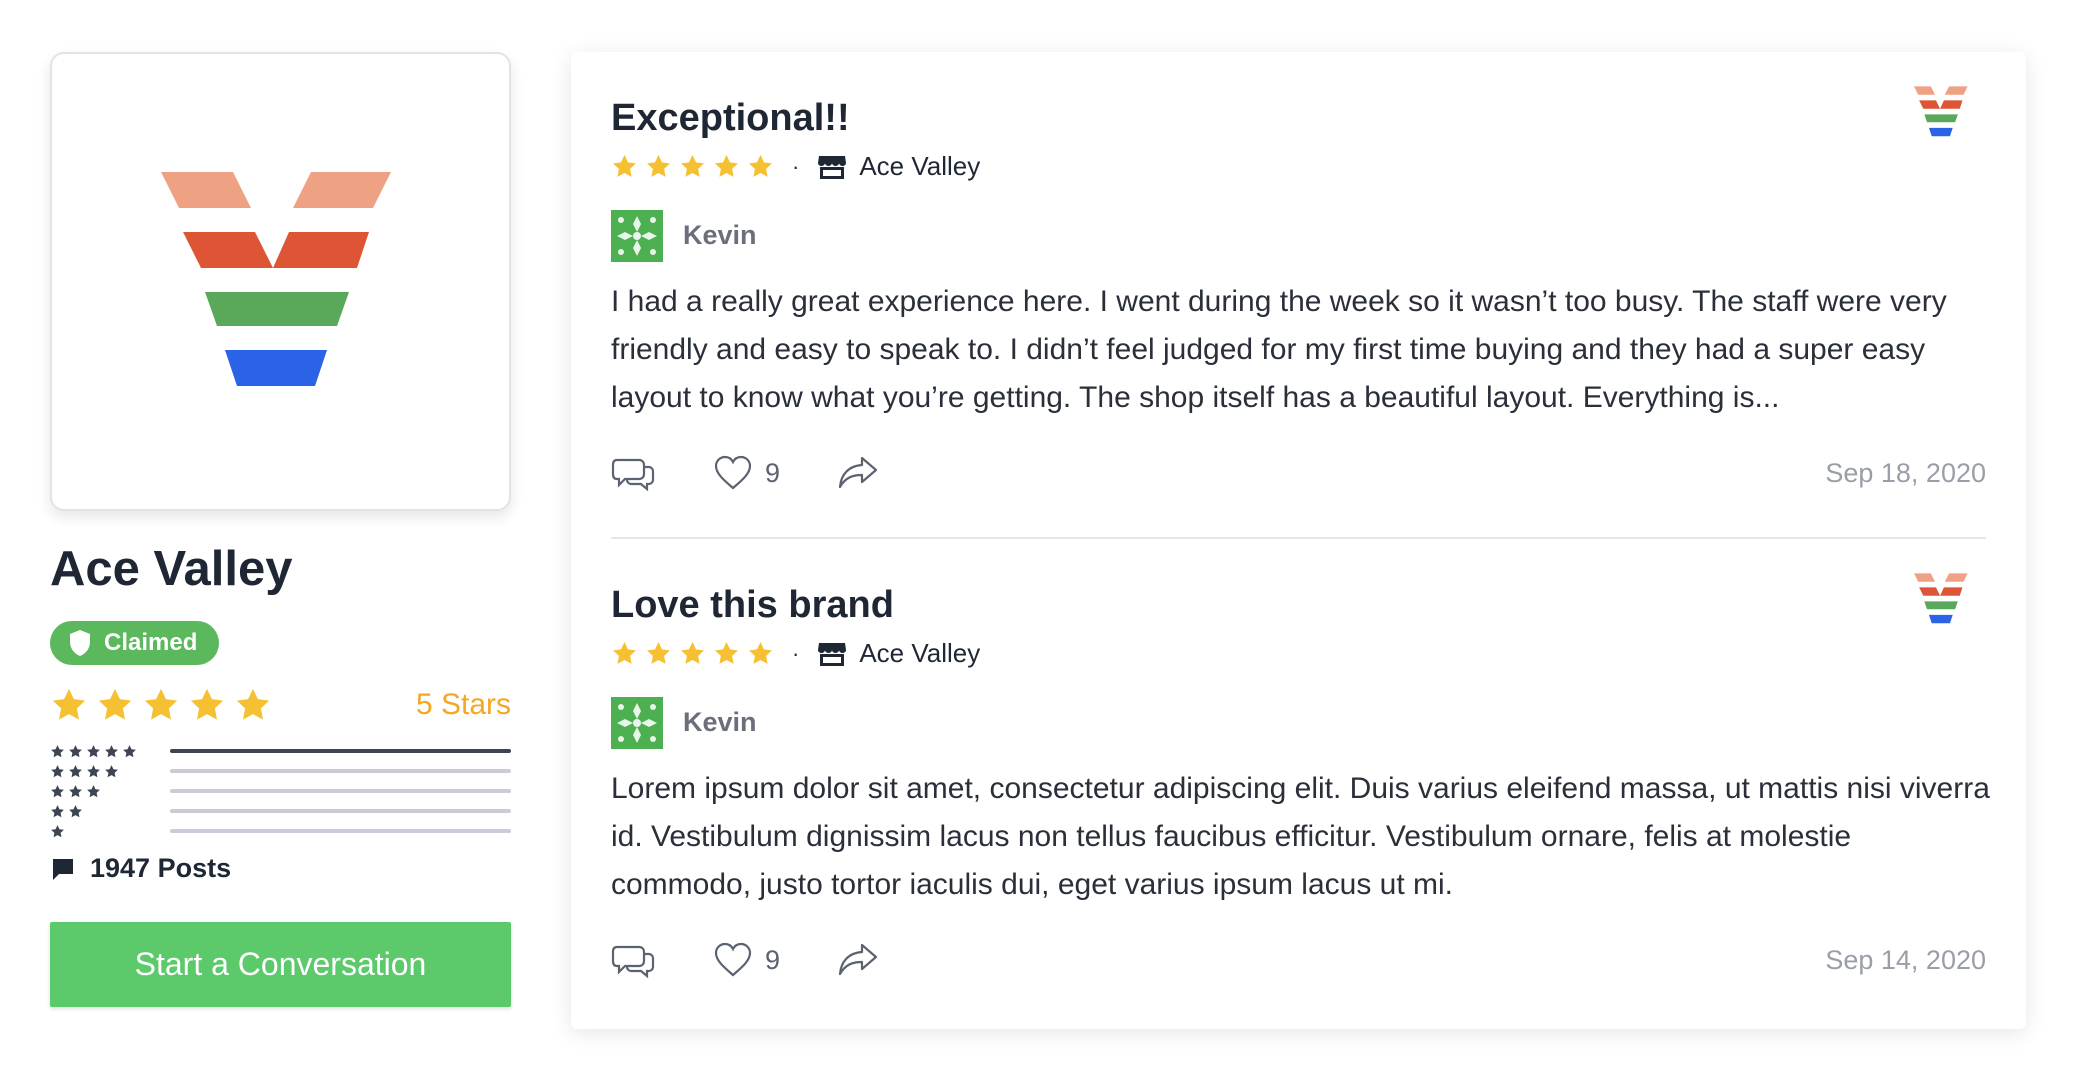  Describe the element at coordinates (1905, 472) in the screenshot. I see `review-date: Sep 18, 2020` at that location.